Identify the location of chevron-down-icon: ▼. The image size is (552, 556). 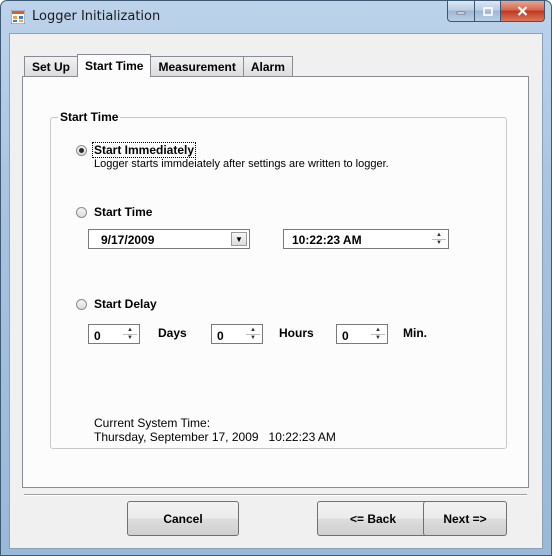
(239, 239).